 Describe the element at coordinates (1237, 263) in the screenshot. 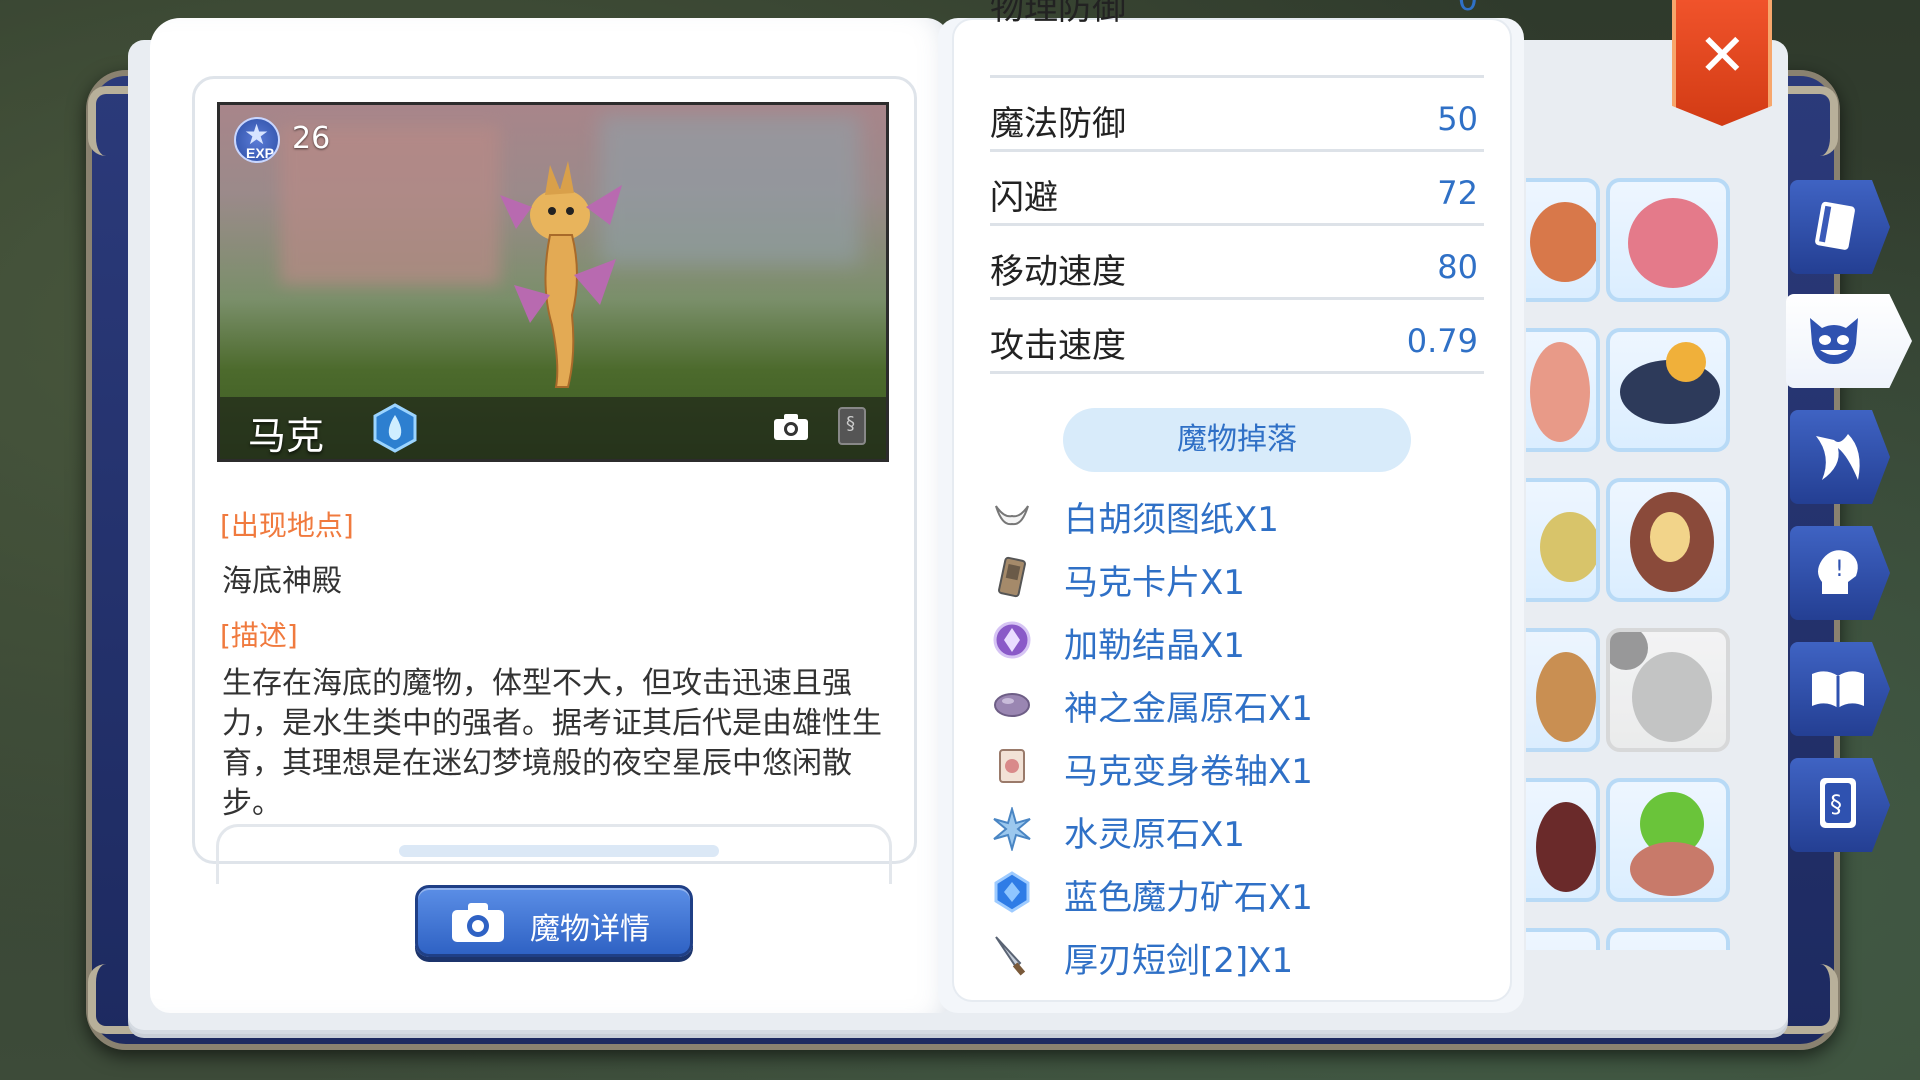

I see `stat-row: 移动速度 80` at that location.